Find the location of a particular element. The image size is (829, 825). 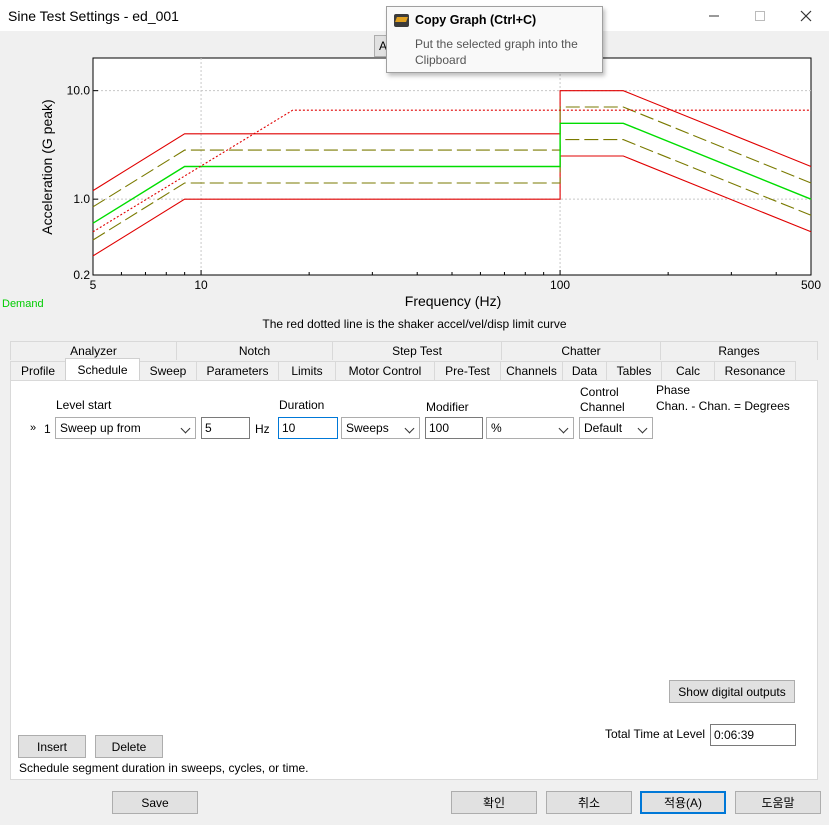

level-start-header: Level start is located at coordinates (84, 405).